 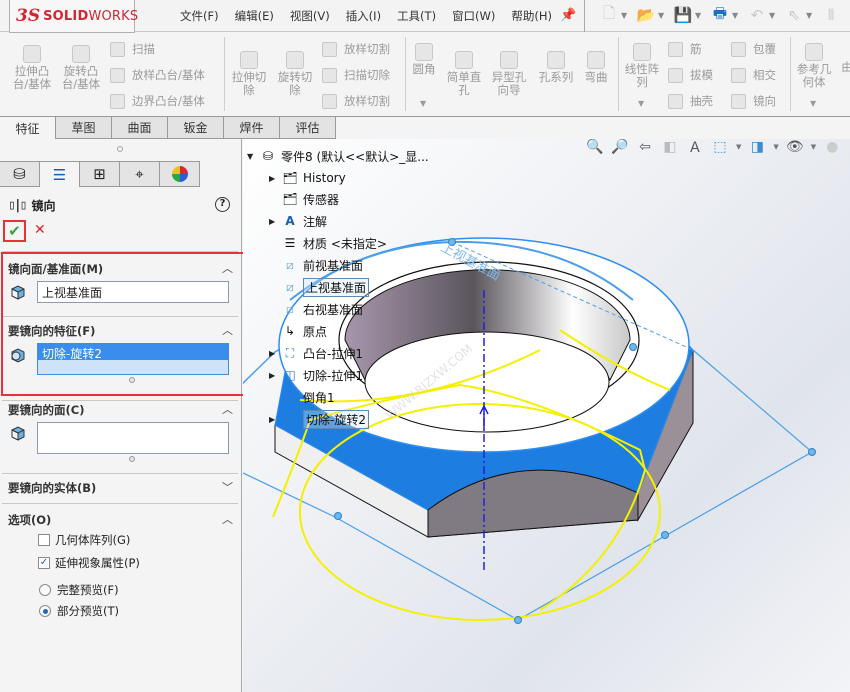 What do you see at coordinates (60, 174) in the screenshot?
I see `property-manager-tab: ☰` at bounding box center [60, 174].